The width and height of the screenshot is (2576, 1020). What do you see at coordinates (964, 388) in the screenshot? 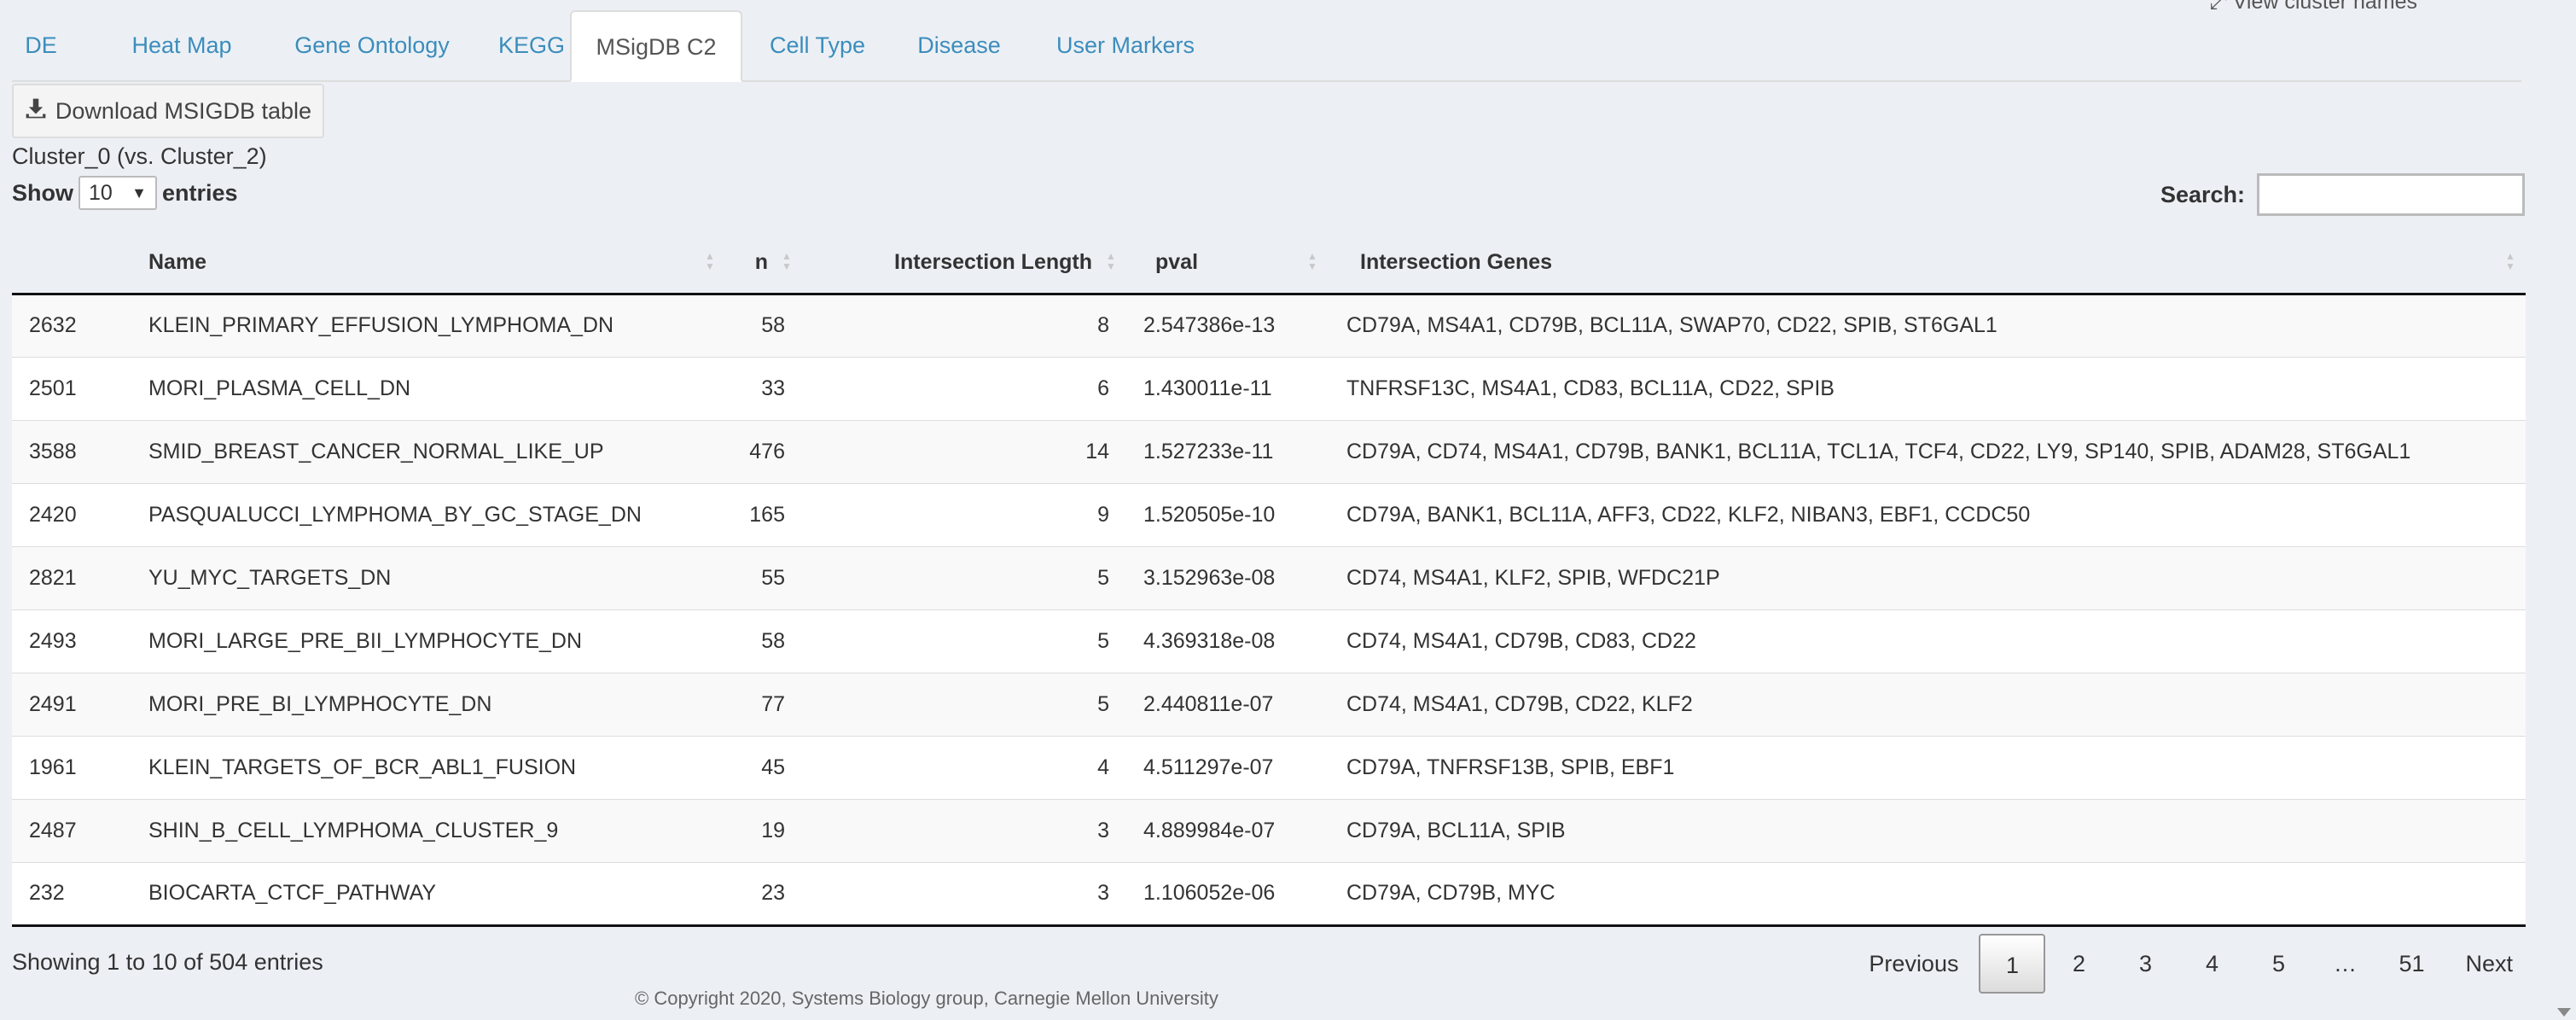
I see `cell-intersection-length: 6` at bounding box center [964, 388].